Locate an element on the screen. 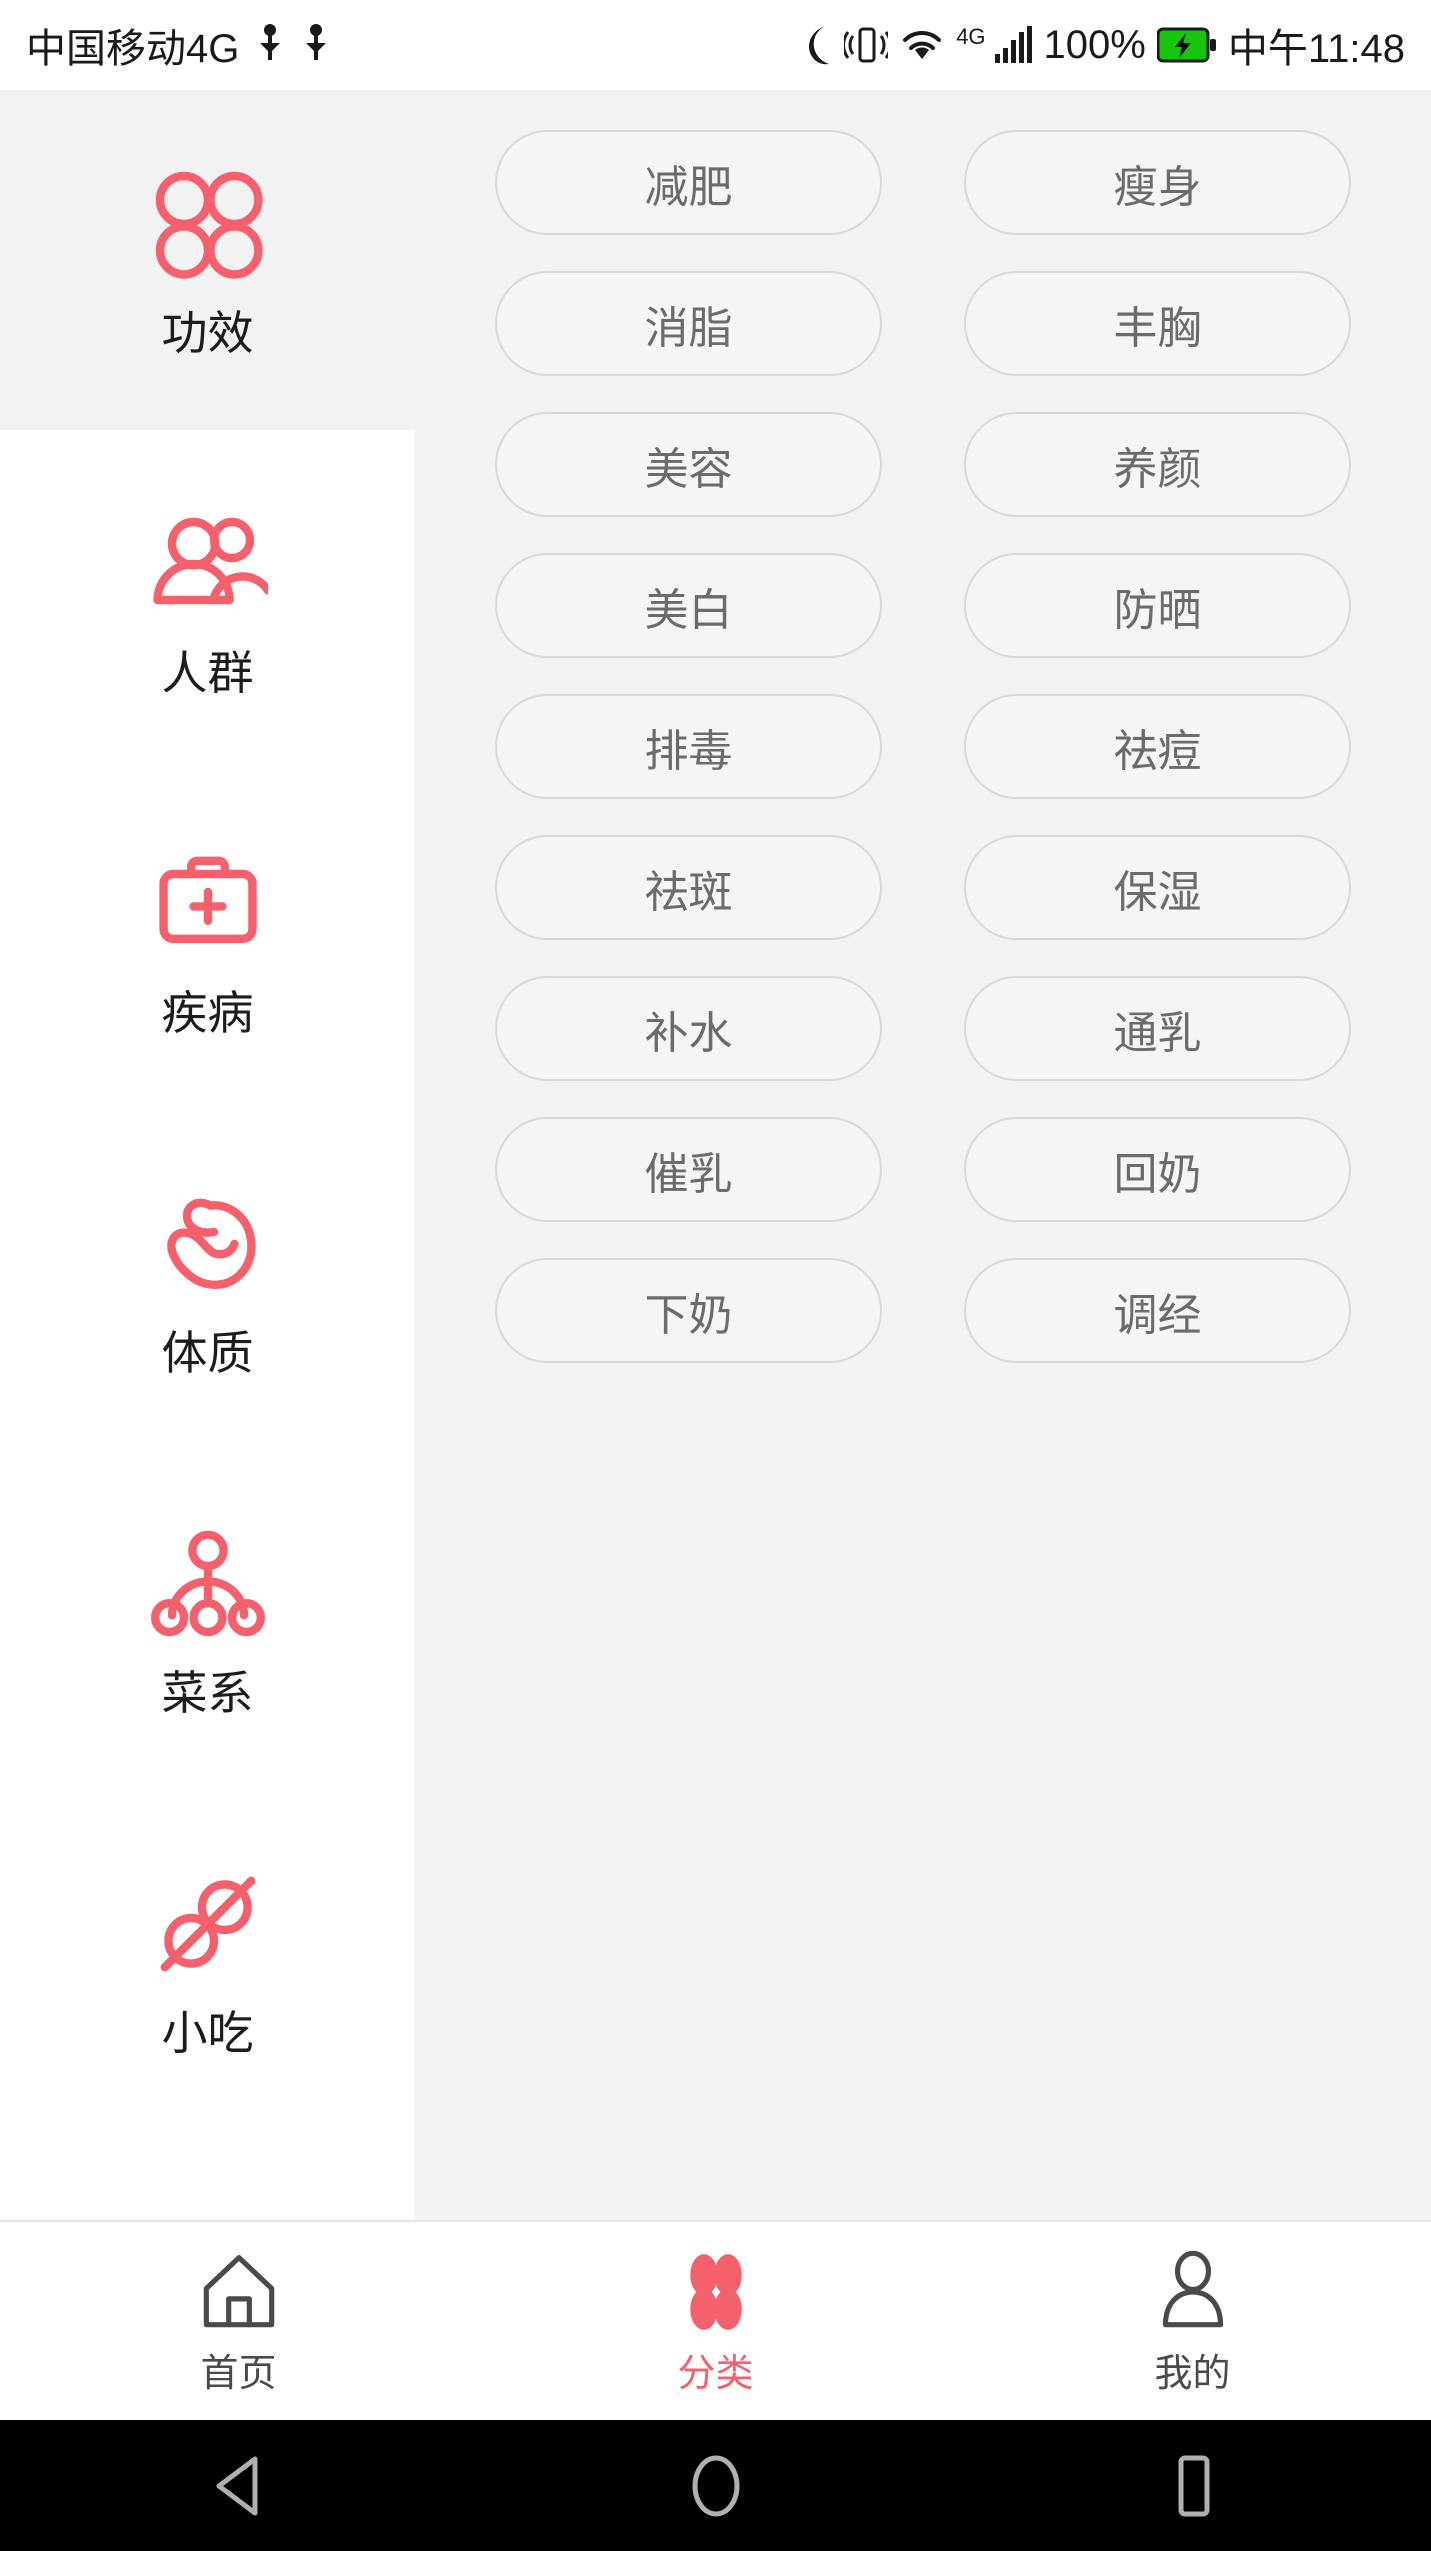 This screenshot has height=2551, width=1431. tag-item: 养颜 is located at coordinates (1157, 464).